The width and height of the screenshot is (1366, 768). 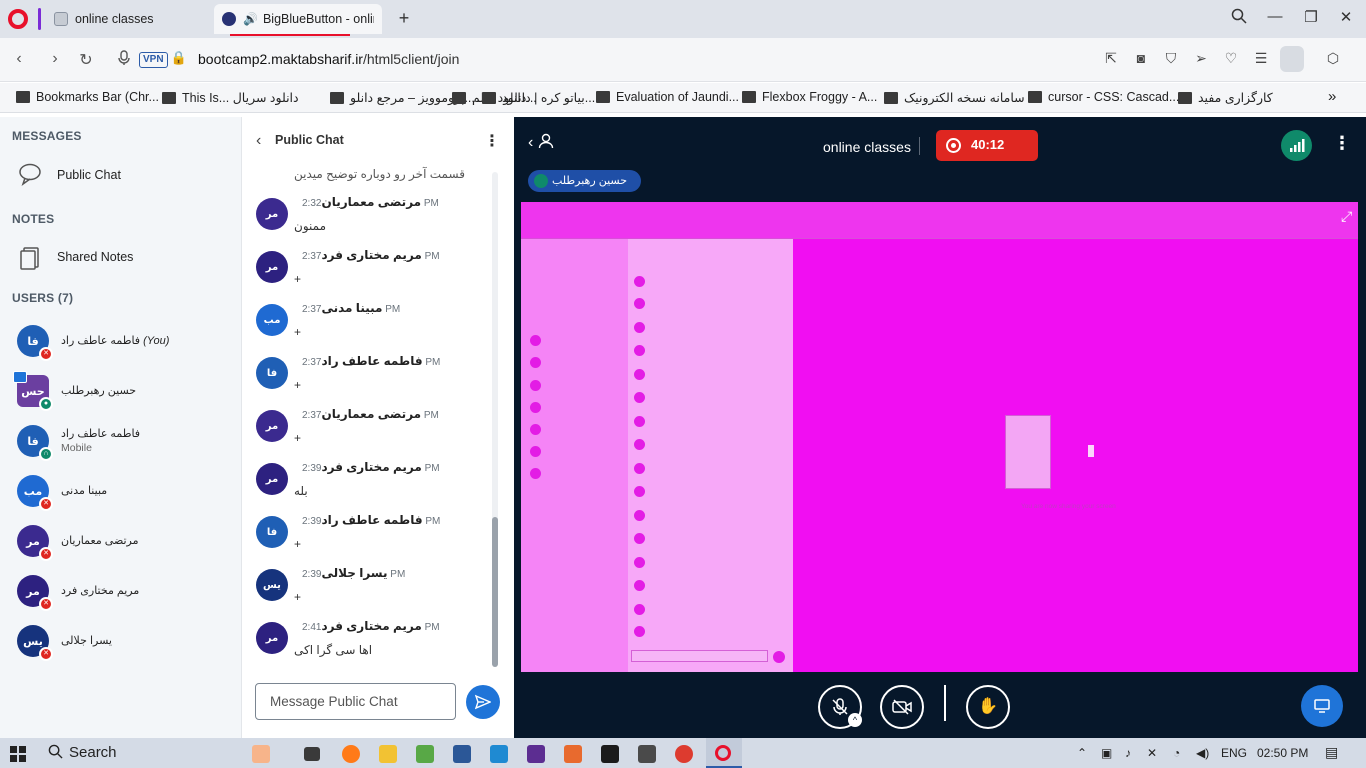 I want to click on user-list-item: یس ✕ یسرا جلالی, so click(x=64, y=642).